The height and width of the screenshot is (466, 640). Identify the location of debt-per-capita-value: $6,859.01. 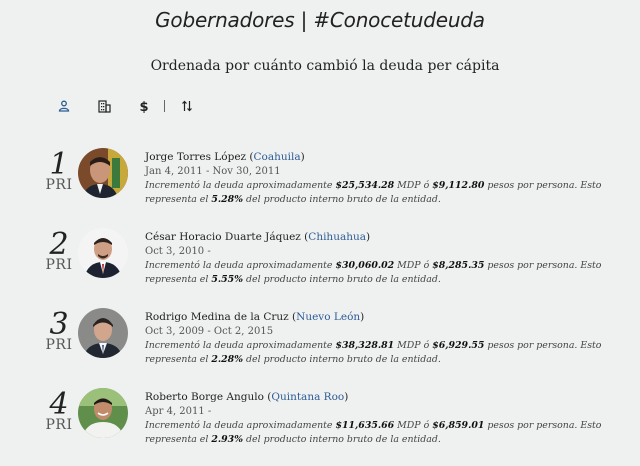
(458, 425).